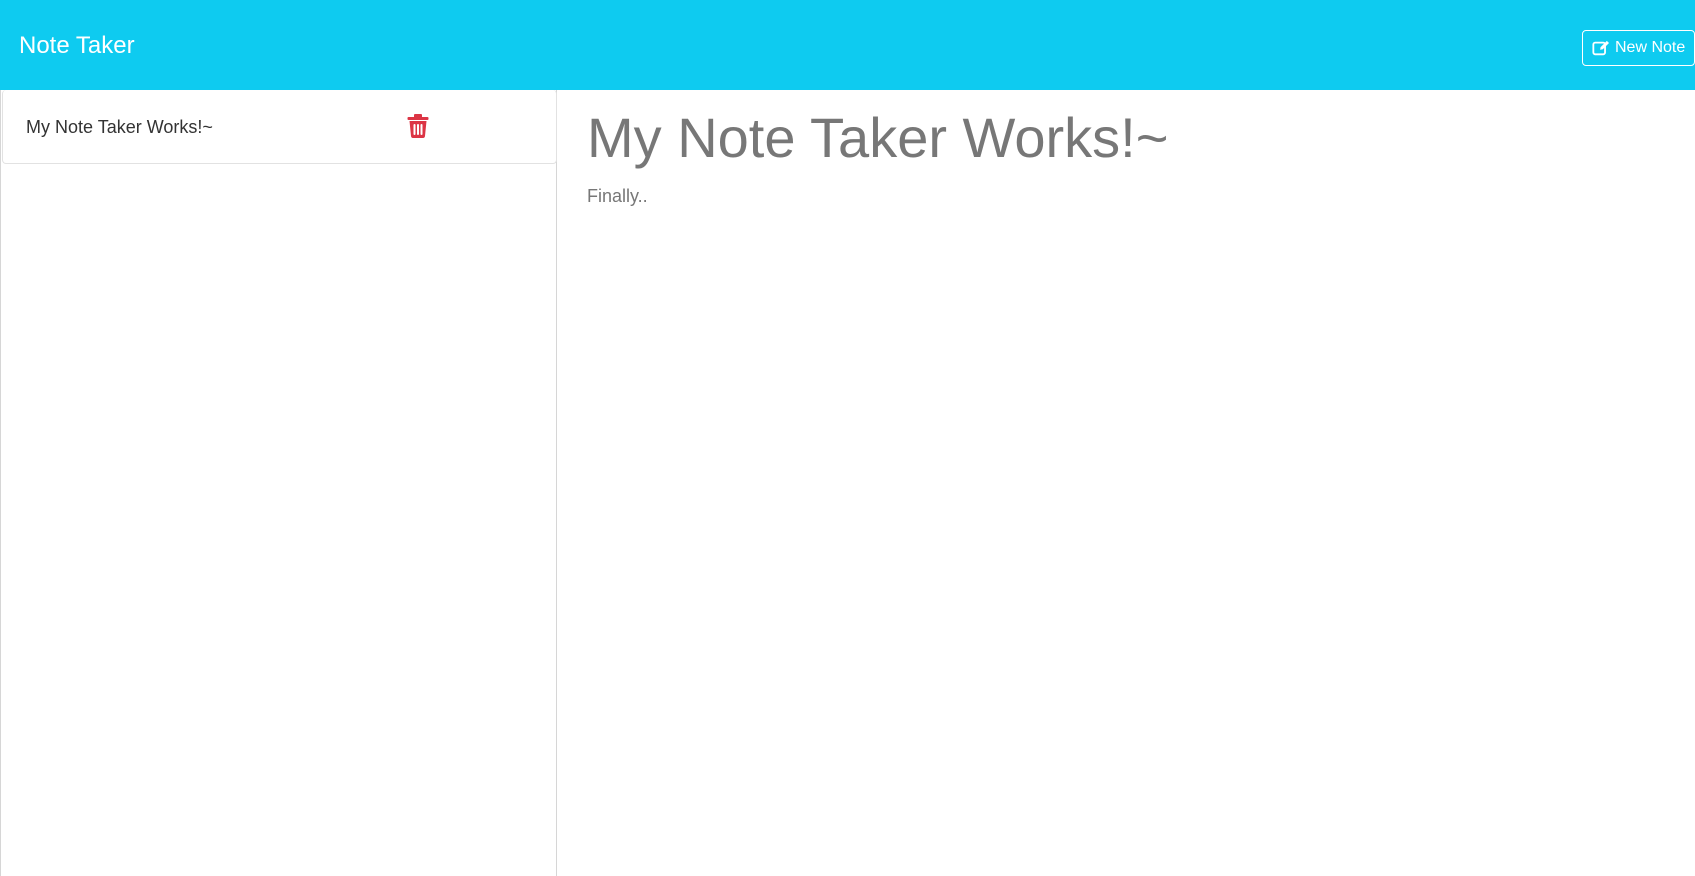  I want to click on pen-to-square-icon, so click(1601, 48).